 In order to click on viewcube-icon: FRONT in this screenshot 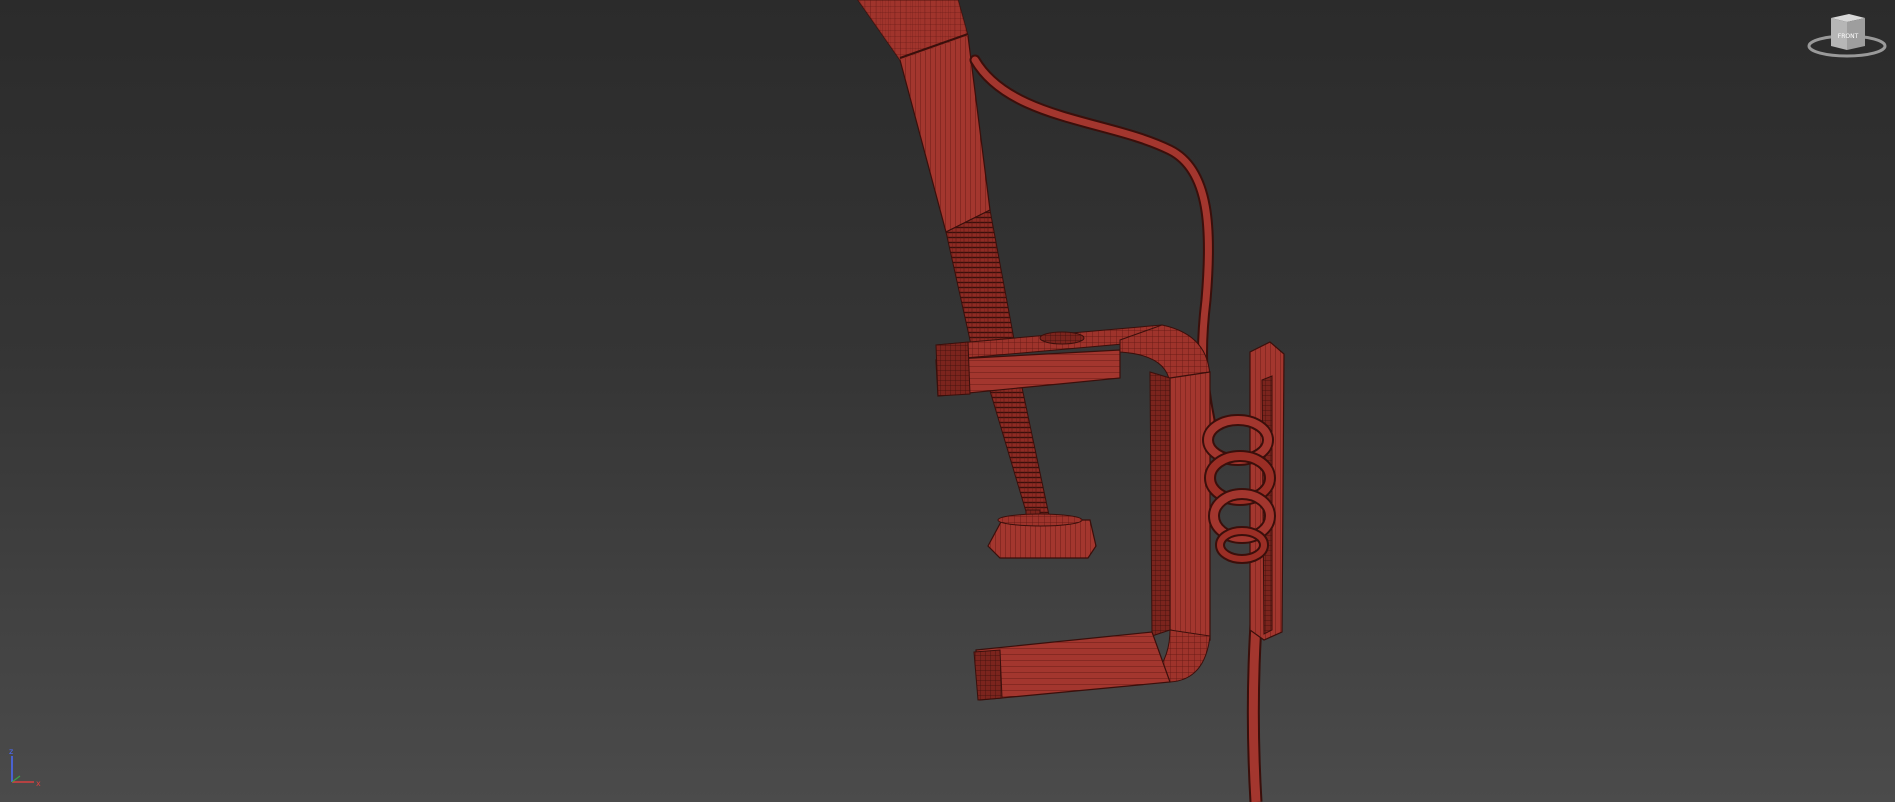, I will do `click(1847, 35)`.